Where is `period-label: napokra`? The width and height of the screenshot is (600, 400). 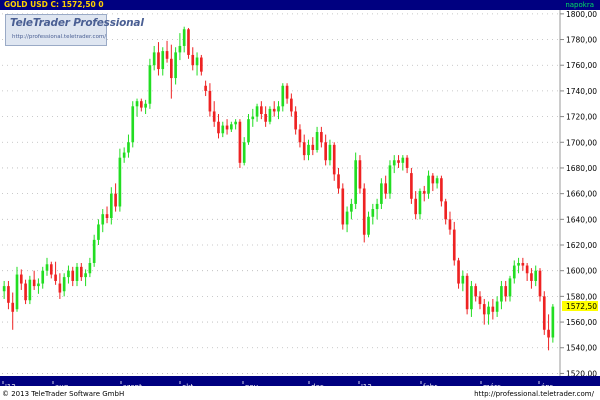
period-label: napokra is located at coordinates (579, 5).